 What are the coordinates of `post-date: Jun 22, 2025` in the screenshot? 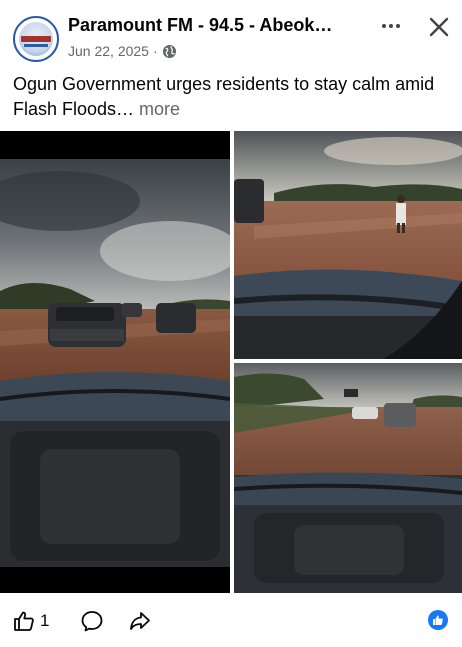 It's located at (108, 51).